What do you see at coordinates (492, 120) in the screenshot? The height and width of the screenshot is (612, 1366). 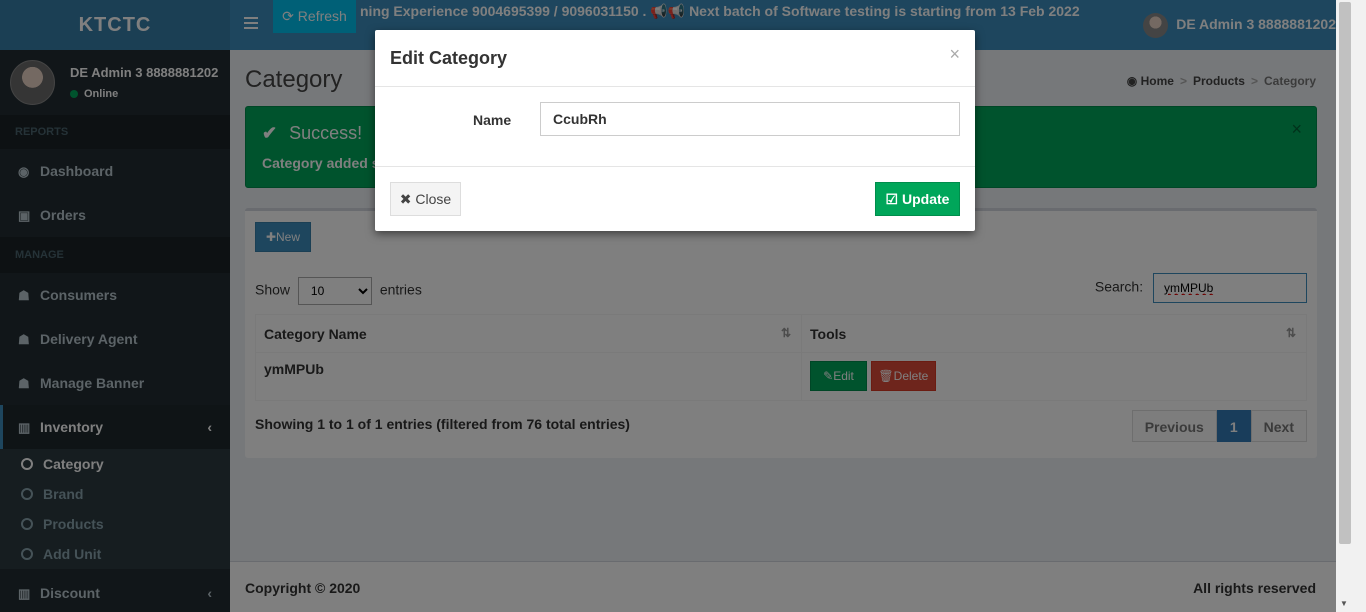 I see `name-label: Name` at bounding box center [492, 120].